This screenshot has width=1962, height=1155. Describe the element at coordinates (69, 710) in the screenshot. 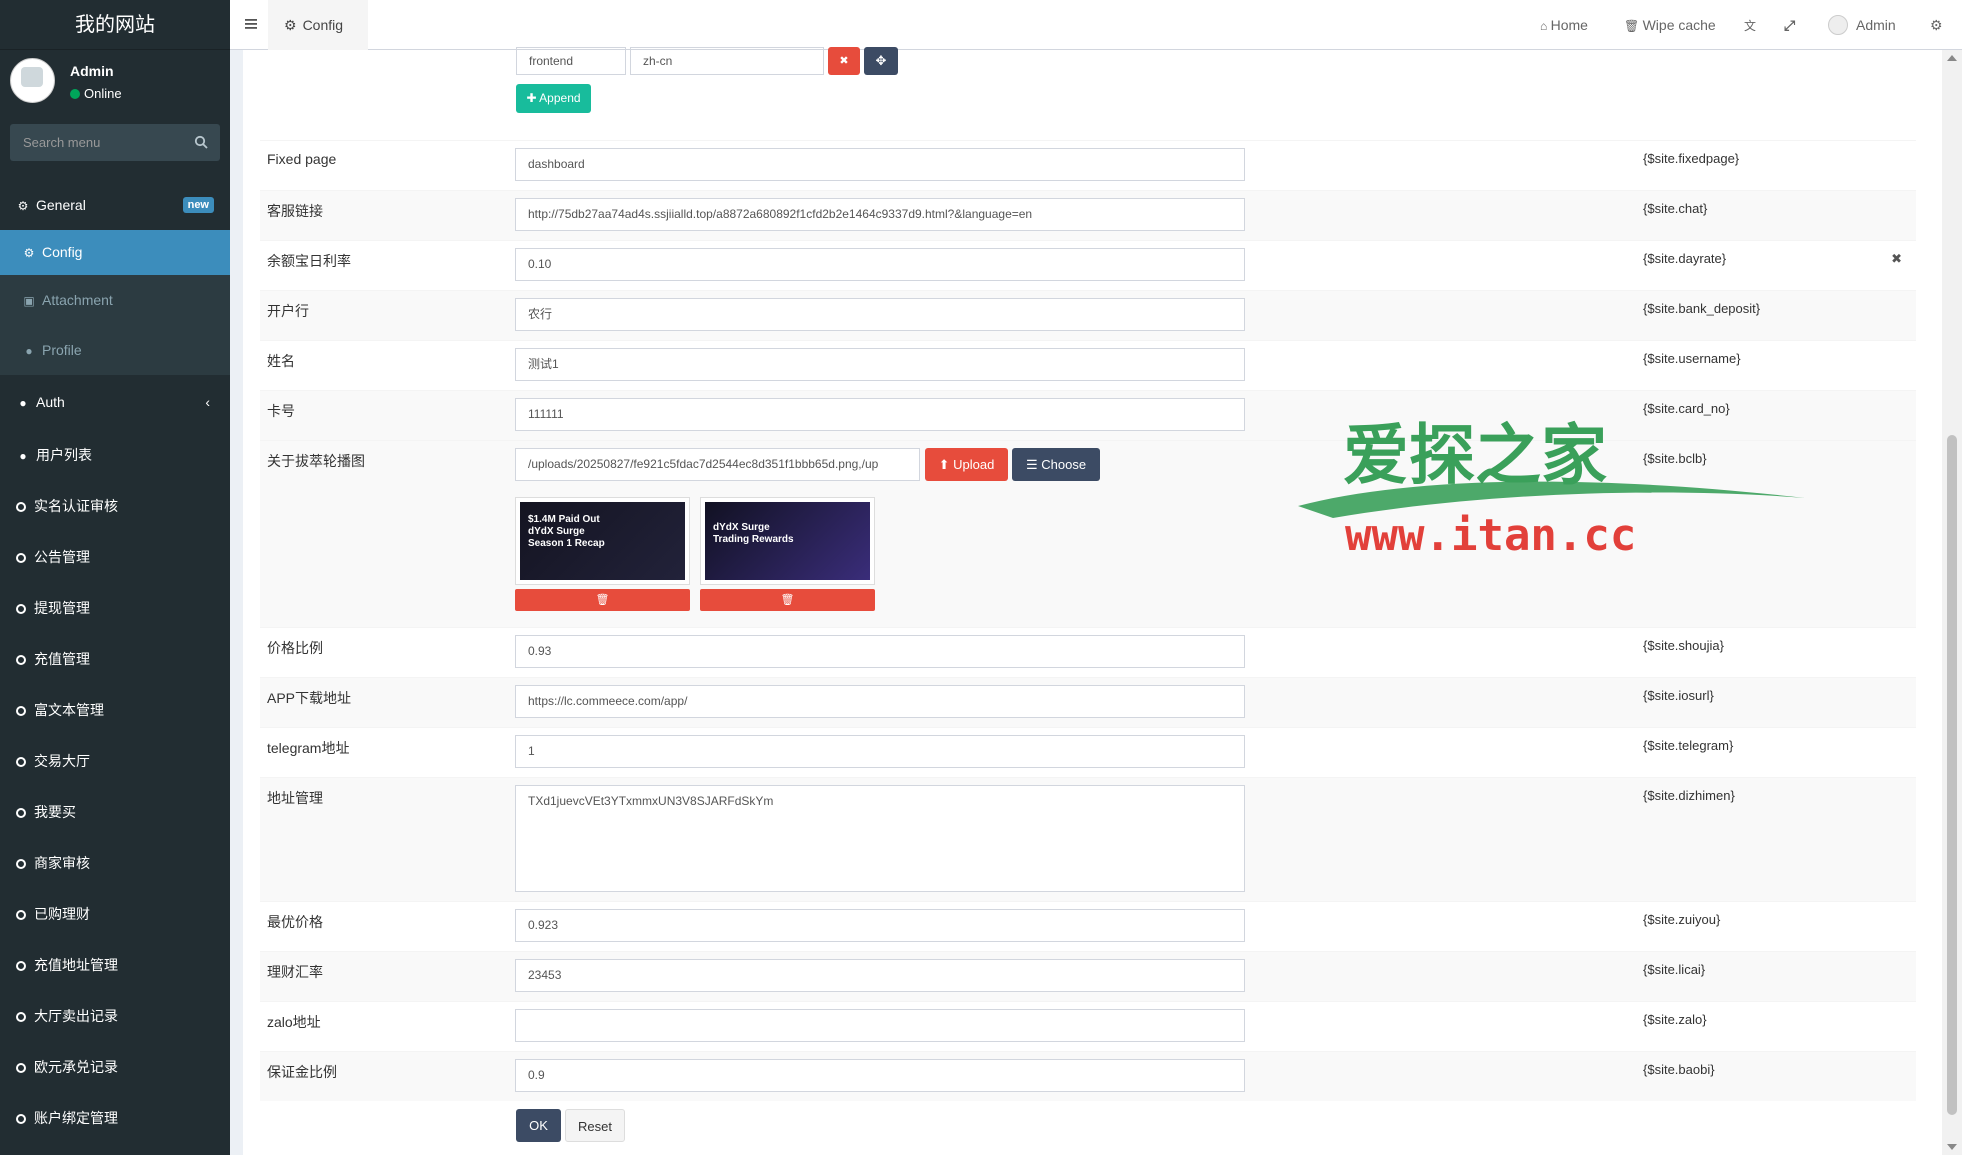

I see `sidebar-item-label: 富文本管理` at that location.